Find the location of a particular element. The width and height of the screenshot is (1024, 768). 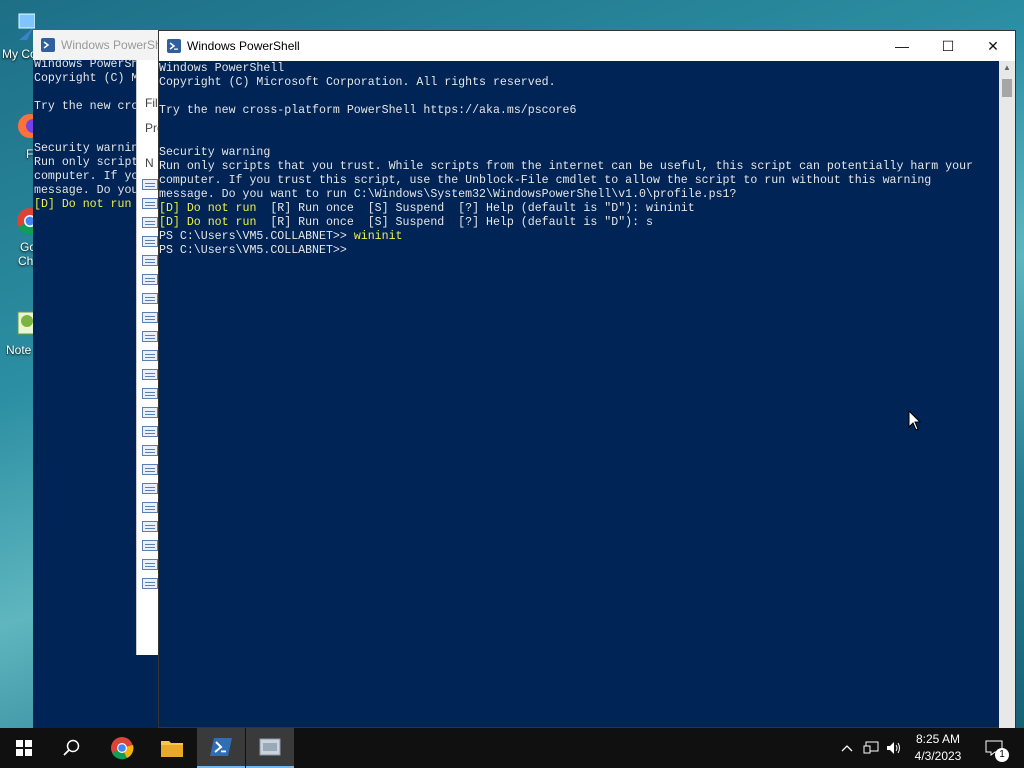

console-line: PS C:\Users\VM5.COLLABNET>> wininit is located at coordinates (579, 237).